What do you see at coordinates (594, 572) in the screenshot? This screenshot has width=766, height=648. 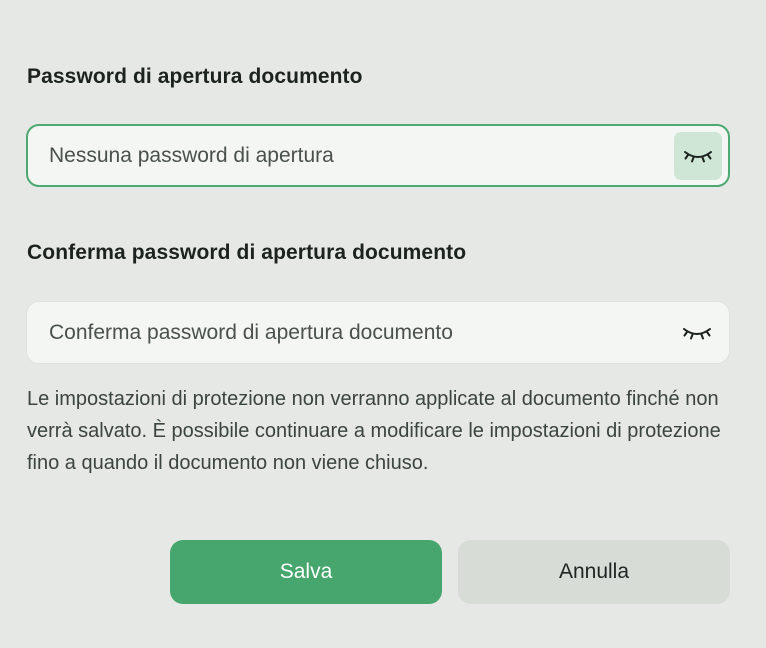 I see `cancel-button: Annulla` at bounding box center [594, 572].